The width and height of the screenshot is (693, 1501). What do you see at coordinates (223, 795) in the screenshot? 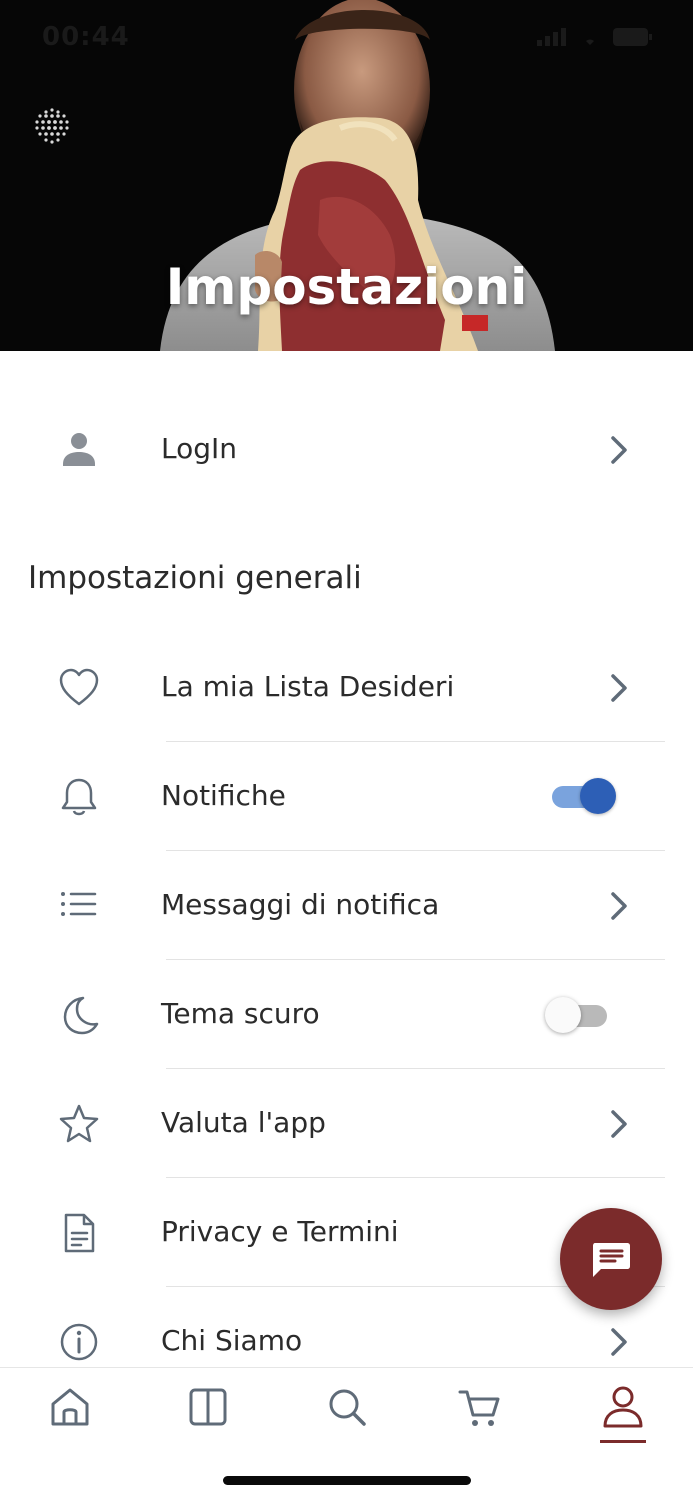
I see `menu-item-label: Notifiche` at bounding box center [223, 795].